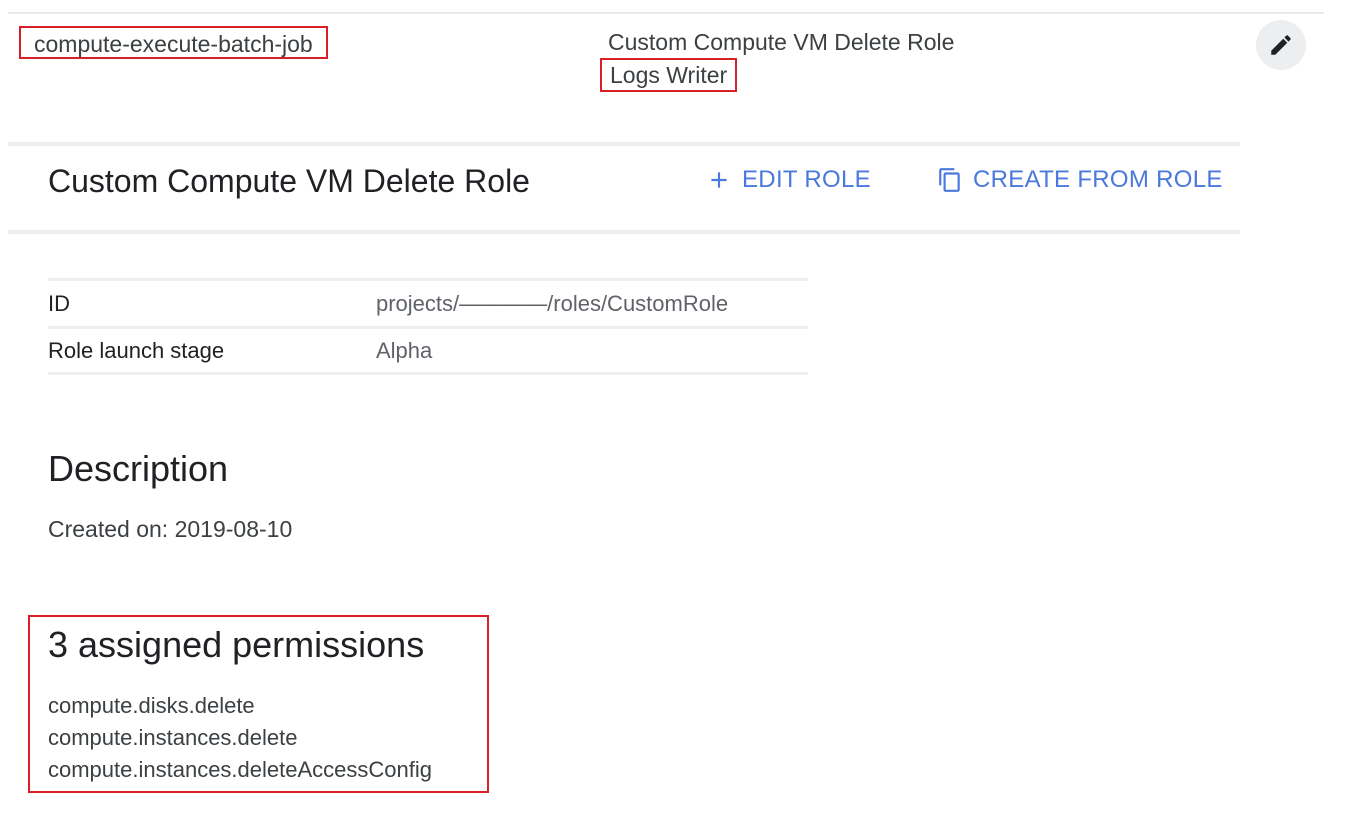  What do you see at coordinates (1098, 179) in the screenshot?
I see `create-from-role-label: CREATE FROM ROLE` at bounding box center [1098, 179].